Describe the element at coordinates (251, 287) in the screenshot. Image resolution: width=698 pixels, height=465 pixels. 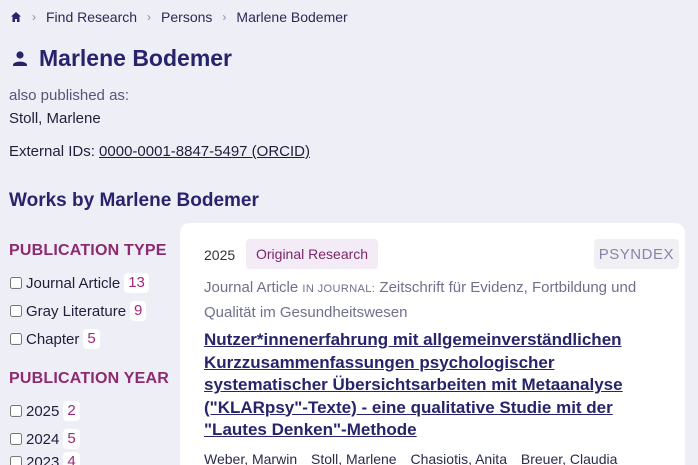
I see `work-pub-type: Journal Article` at that location.